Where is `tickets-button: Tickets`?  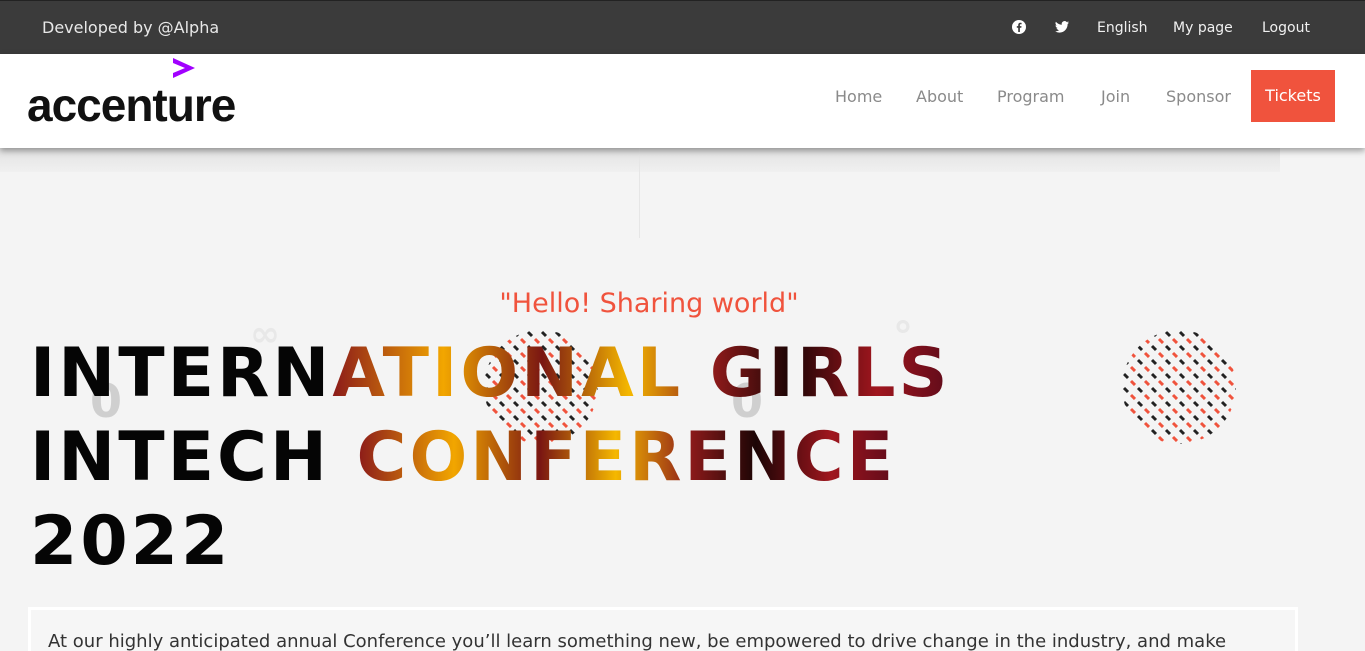
tickets-button: Tickets is located at coordinates (1293, 96).